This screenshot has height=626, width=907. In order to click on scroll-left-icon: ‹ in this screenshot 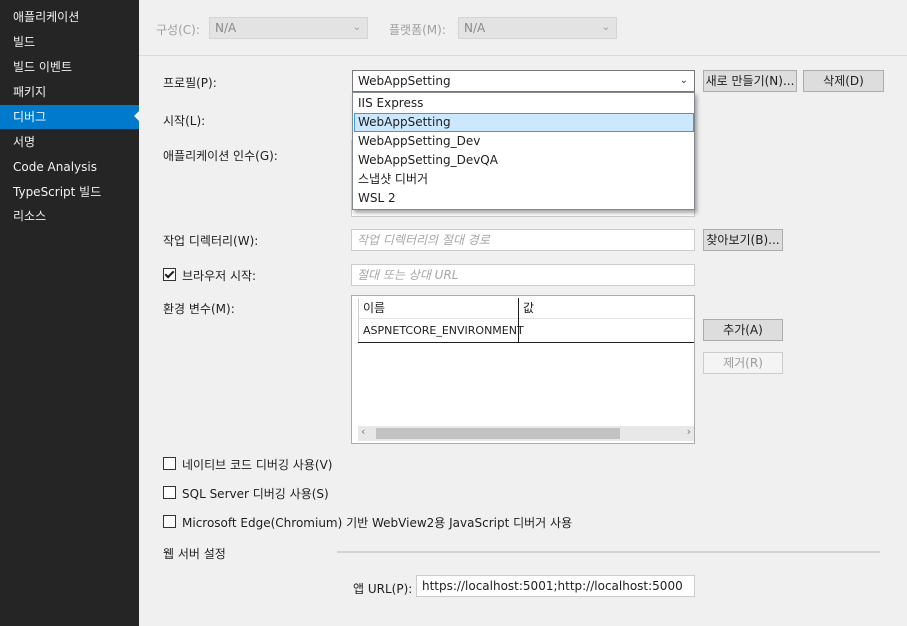, I will do `click(363, 431)`.